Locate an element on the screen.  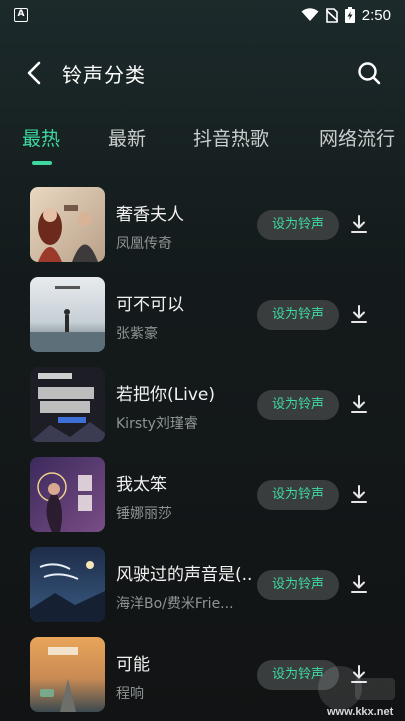
list-item: 风驶过的声音是(.. 海洋Bo/费米Frie... 设为铃声 is located at coordinates (202, 585).